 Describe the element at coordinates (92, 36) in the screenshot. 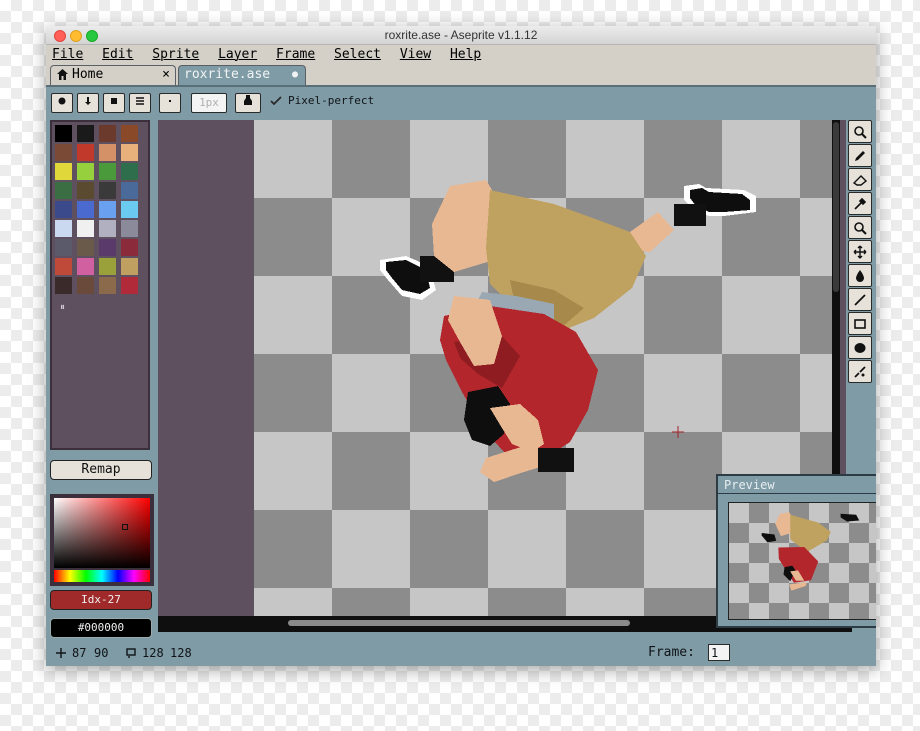

I see `zoom-window-button` at that location.